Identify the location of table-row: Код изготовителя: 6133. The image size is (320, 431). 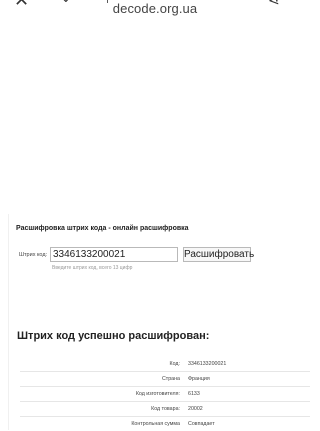
(165, 394).